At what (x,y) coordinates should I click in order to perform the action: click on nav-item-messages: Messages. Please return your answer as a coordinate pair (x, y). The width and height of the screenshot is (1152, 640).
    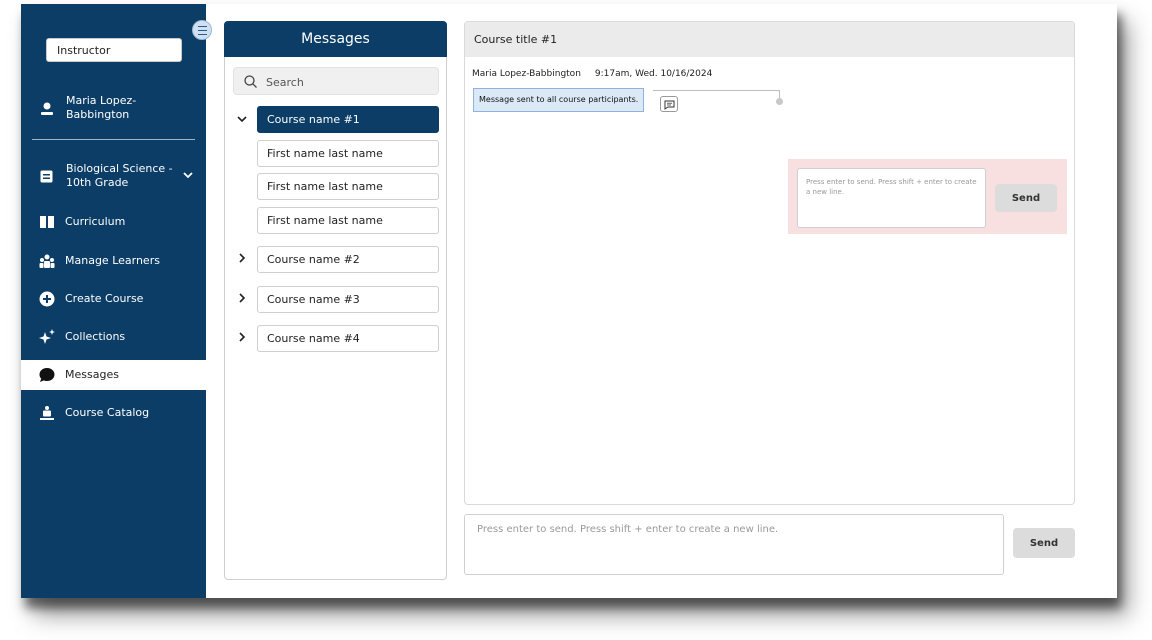
    Looking at the image, I should click on (113, 375).